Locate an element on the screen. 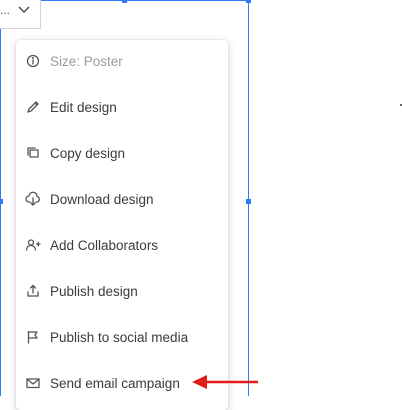  flag-icon is located at coordinates (32, 337).